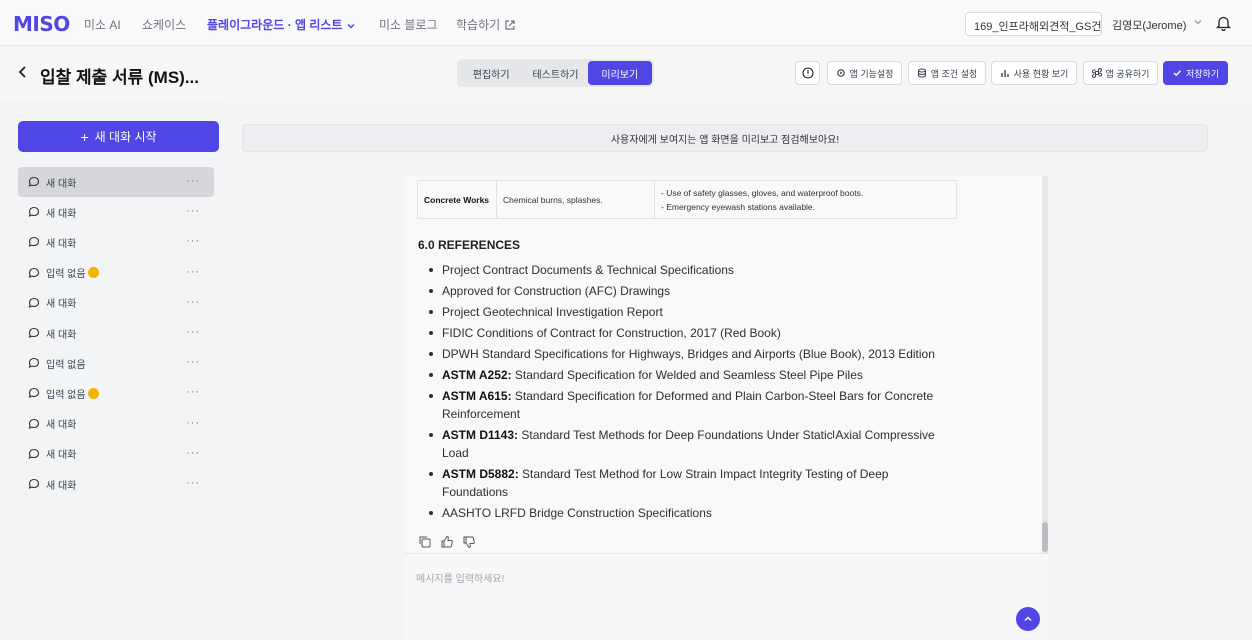  I want to click on chat-scrollbar, so click(1045, 365).